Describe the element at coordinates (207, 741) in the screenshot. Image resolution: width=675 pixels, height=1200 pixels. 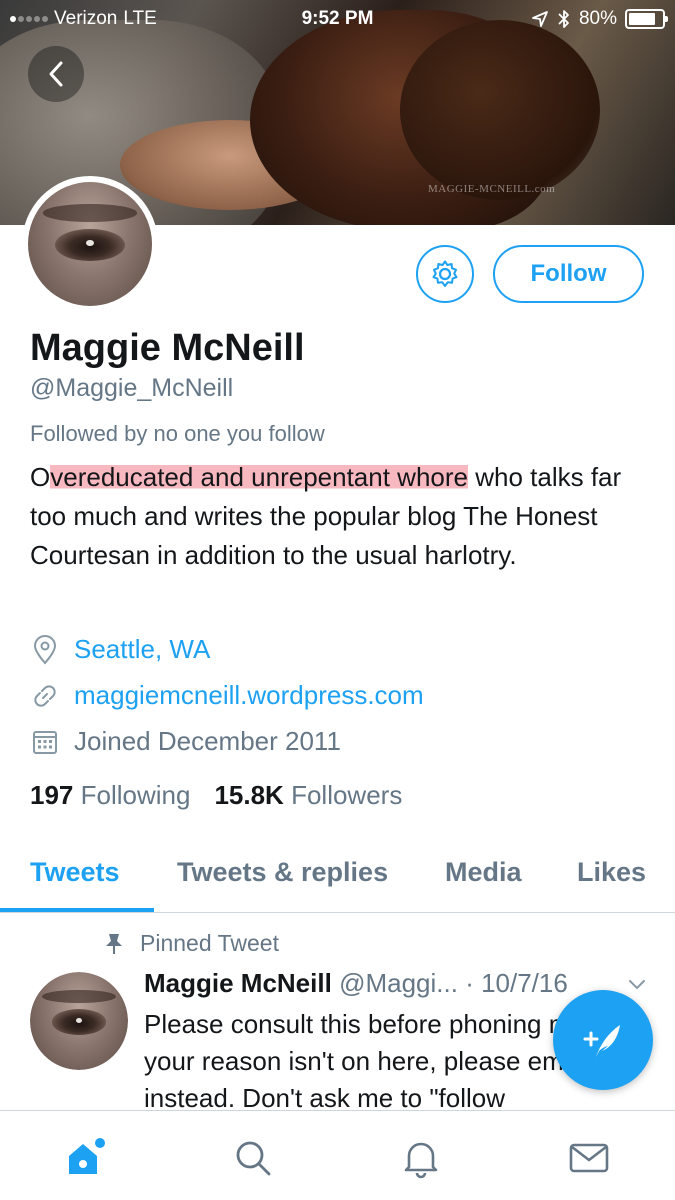
I see `joined-text: Joined December 2011` at that location.